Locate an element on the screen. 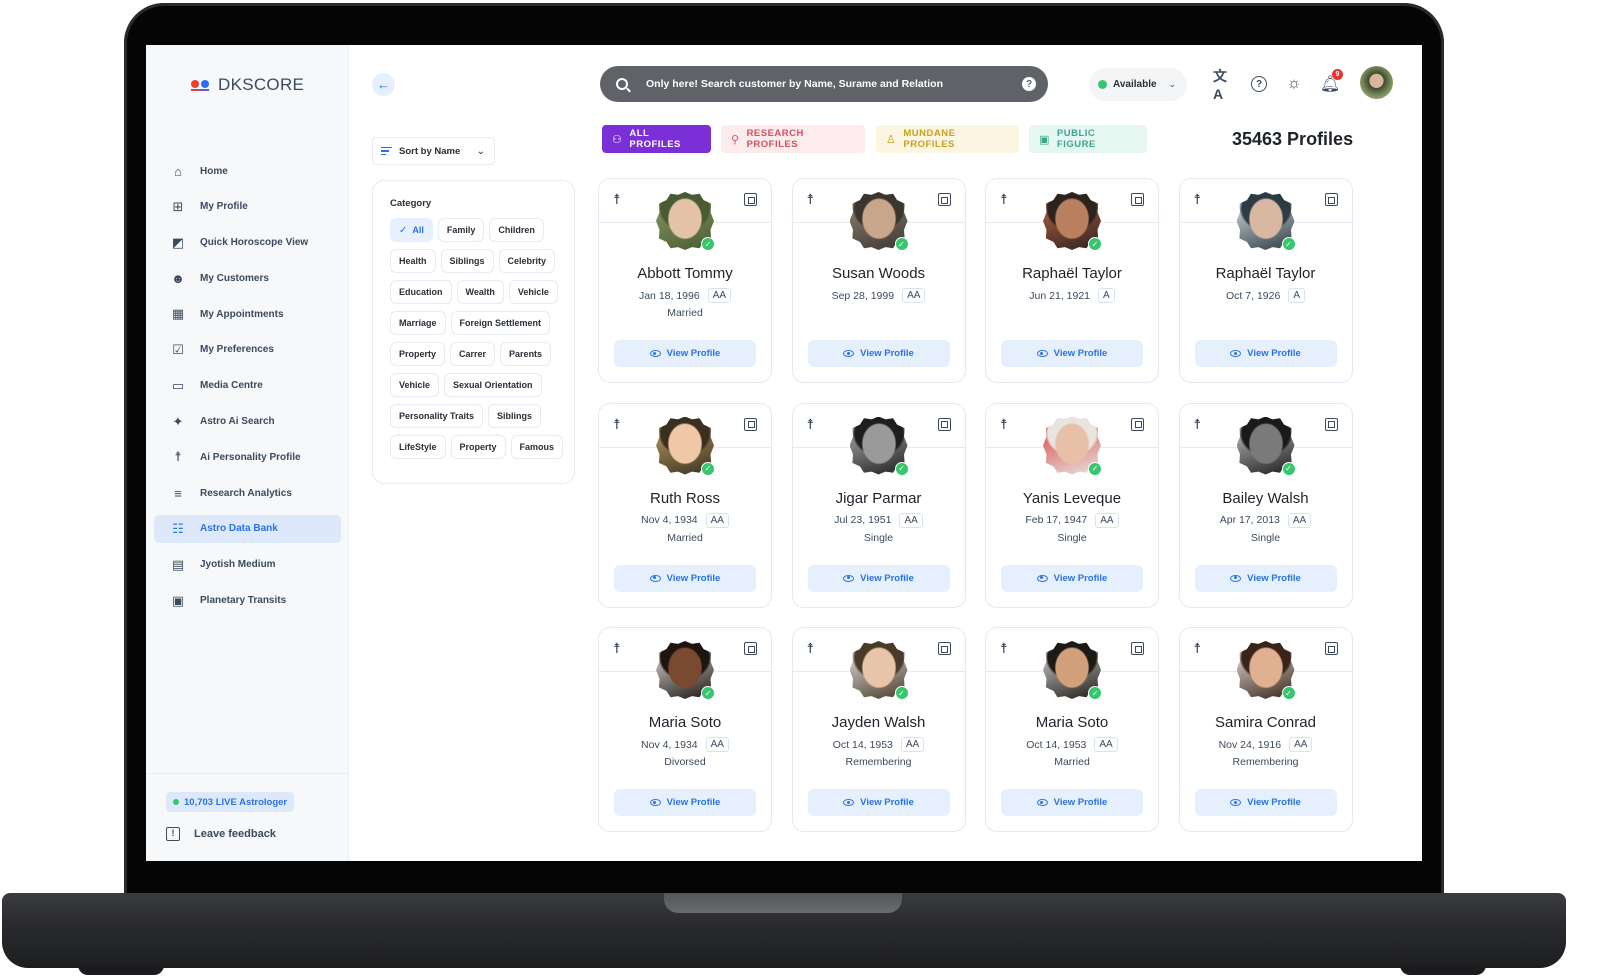  theme-toggle-icon: ☼ is located at coordinates (1294, 84).